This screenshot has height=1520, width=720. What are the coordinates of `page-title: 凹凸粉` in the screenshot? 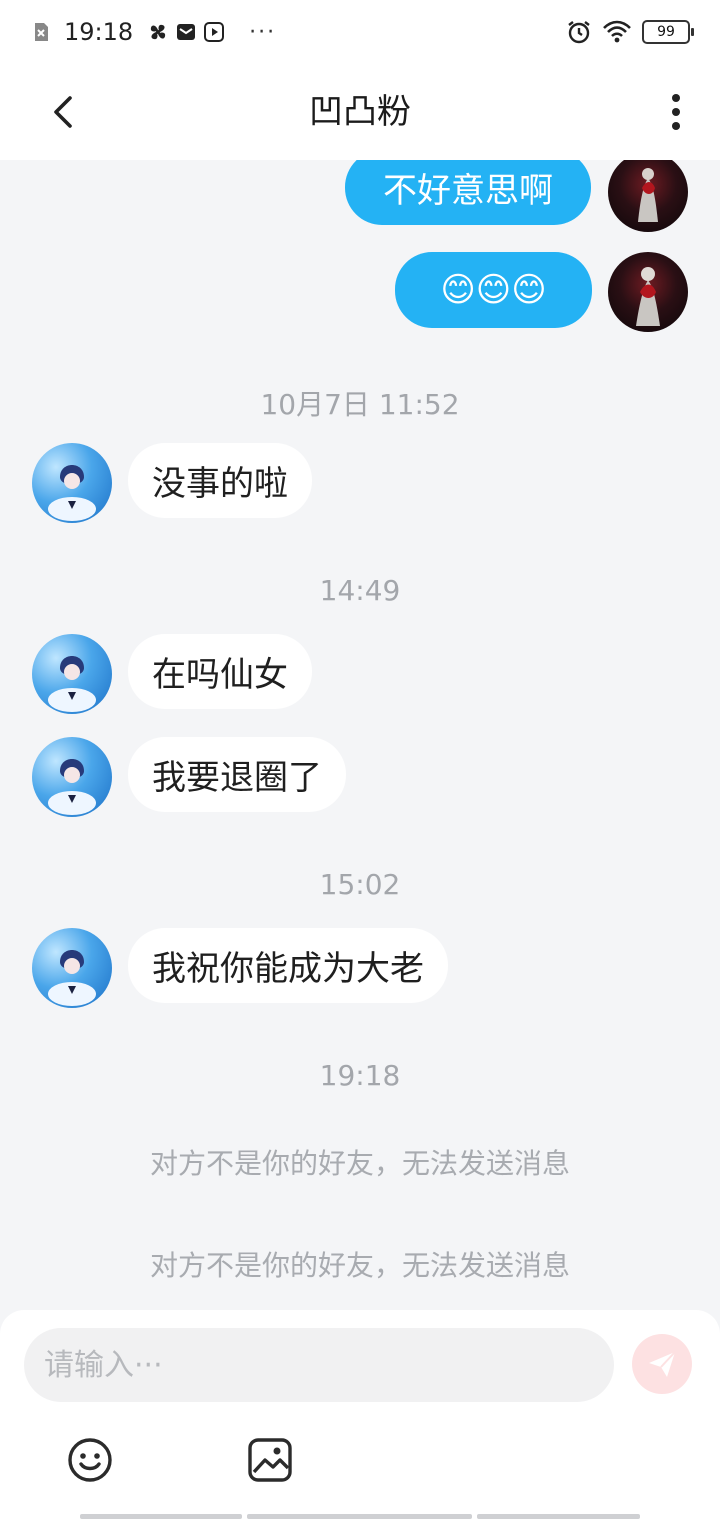 It's located at (360, 112).